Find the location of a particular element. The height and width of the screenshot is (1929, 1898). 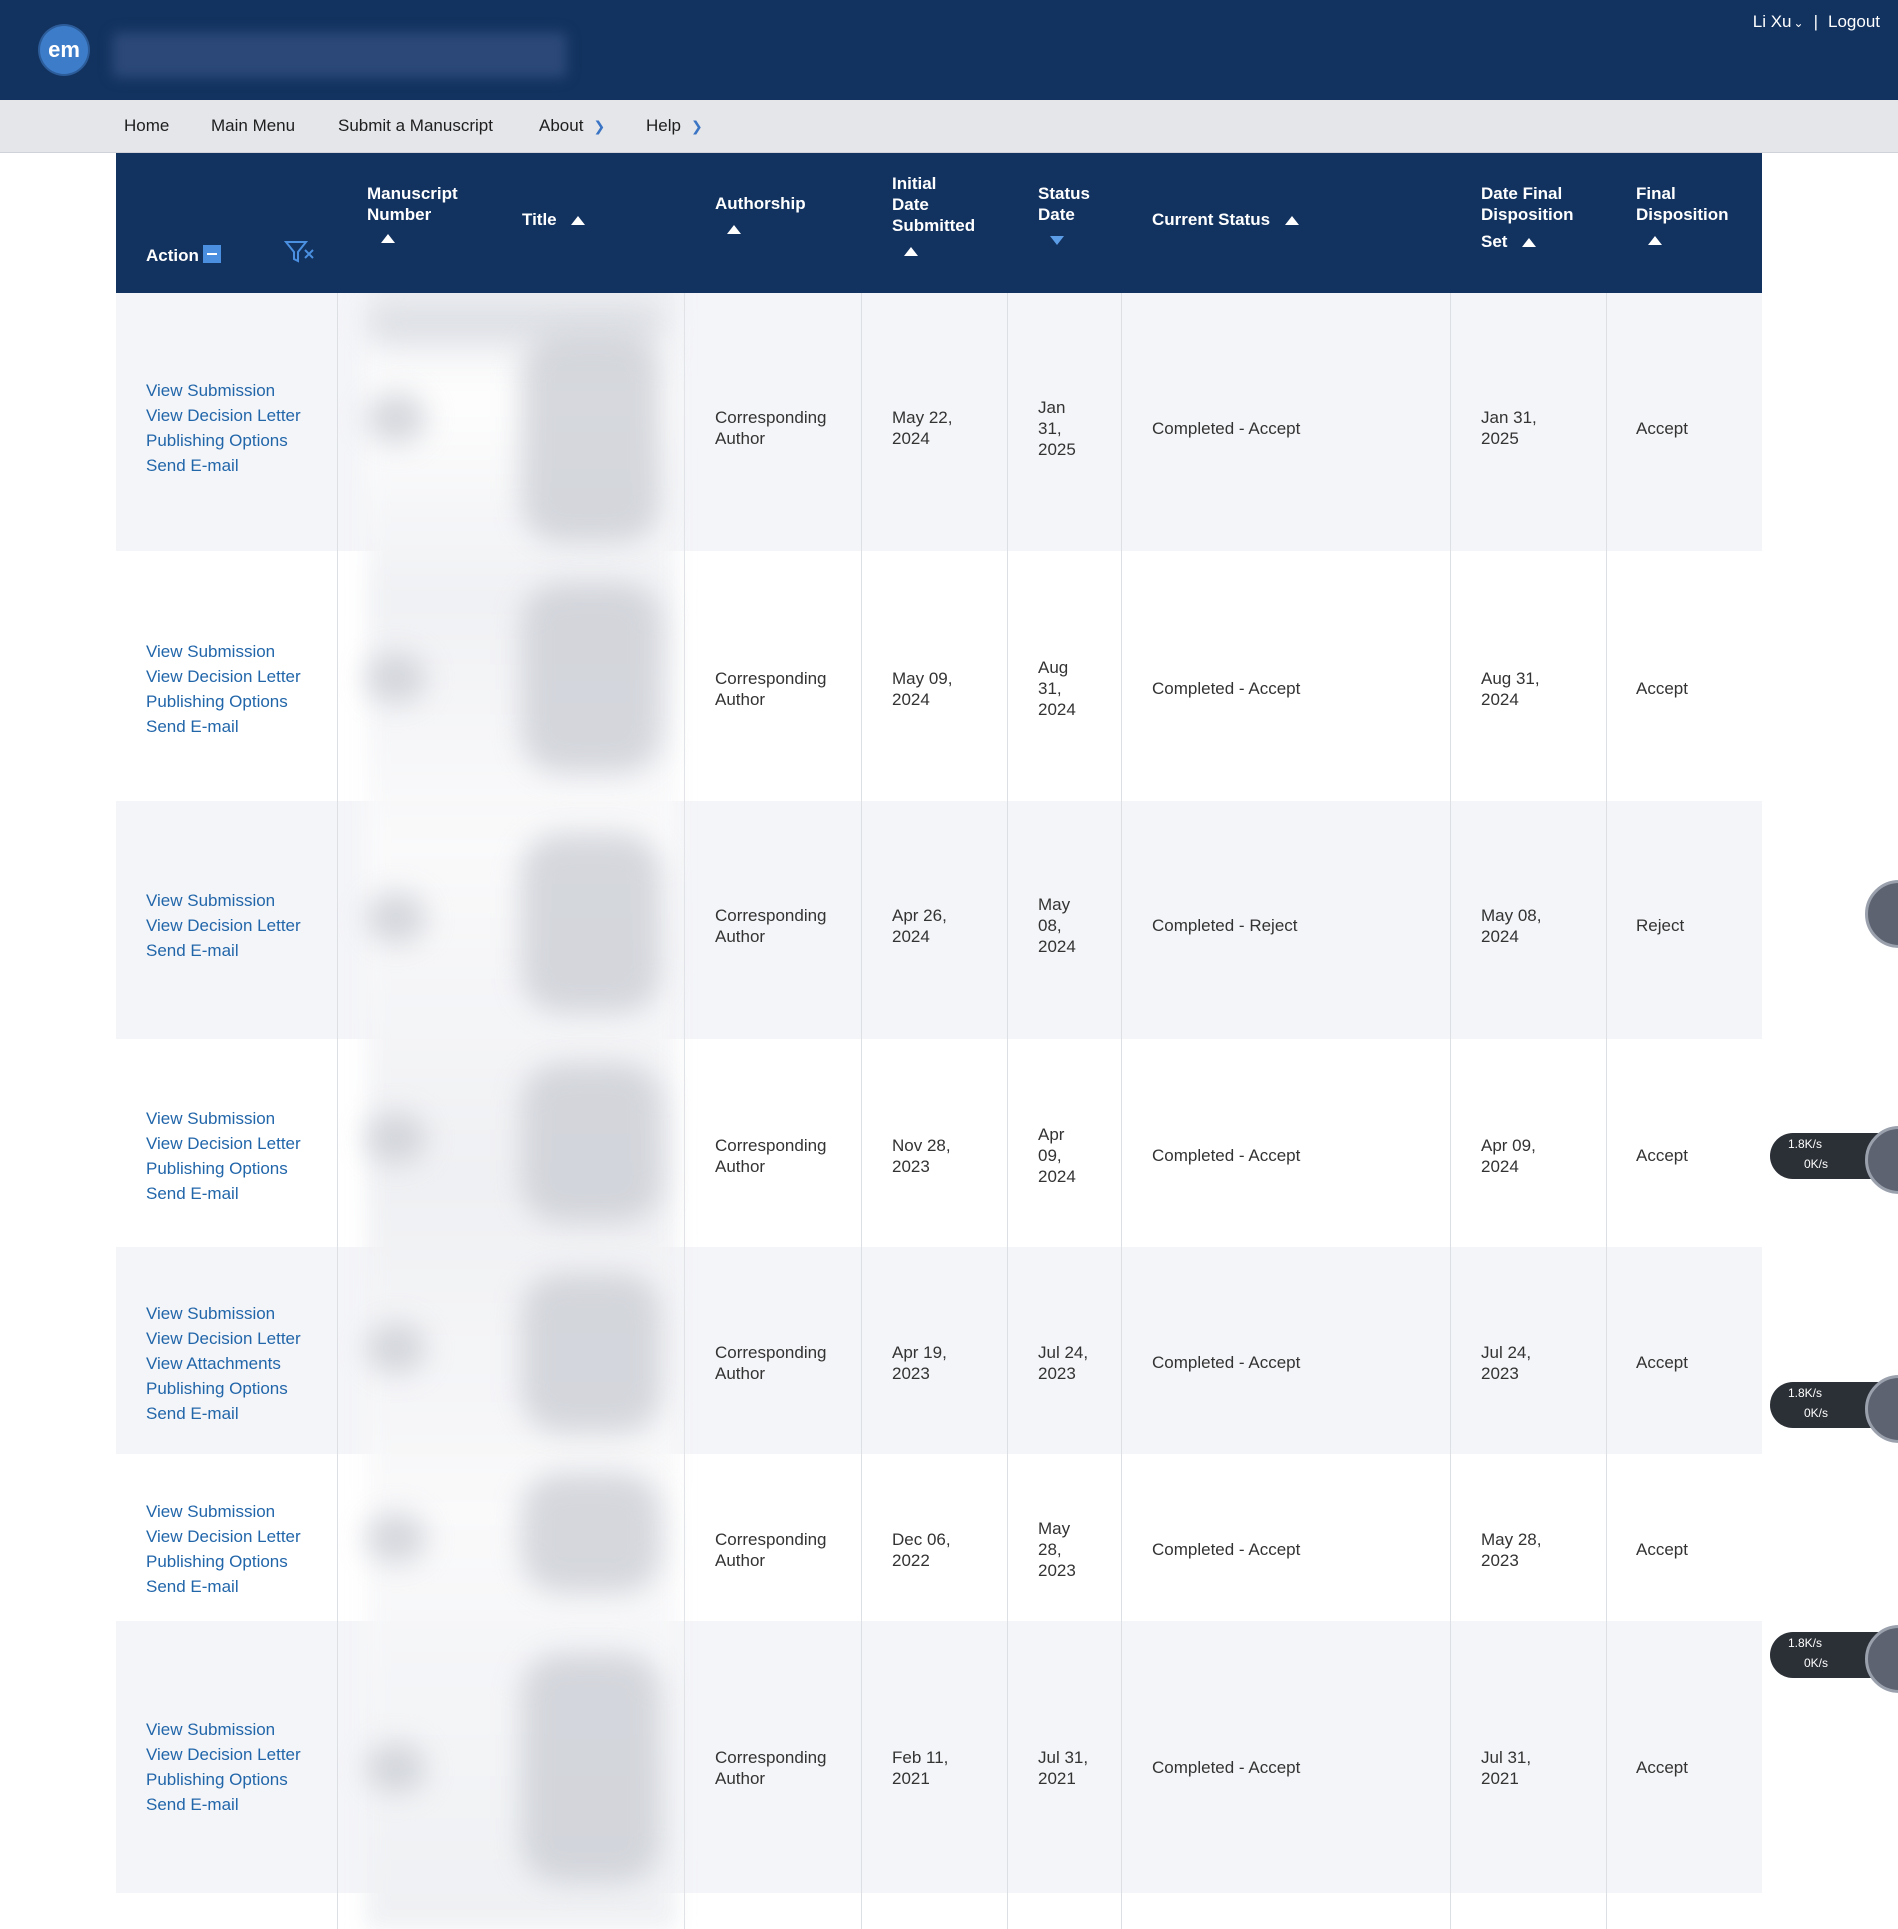

header-title: Title is located at coordinates (554, 219).